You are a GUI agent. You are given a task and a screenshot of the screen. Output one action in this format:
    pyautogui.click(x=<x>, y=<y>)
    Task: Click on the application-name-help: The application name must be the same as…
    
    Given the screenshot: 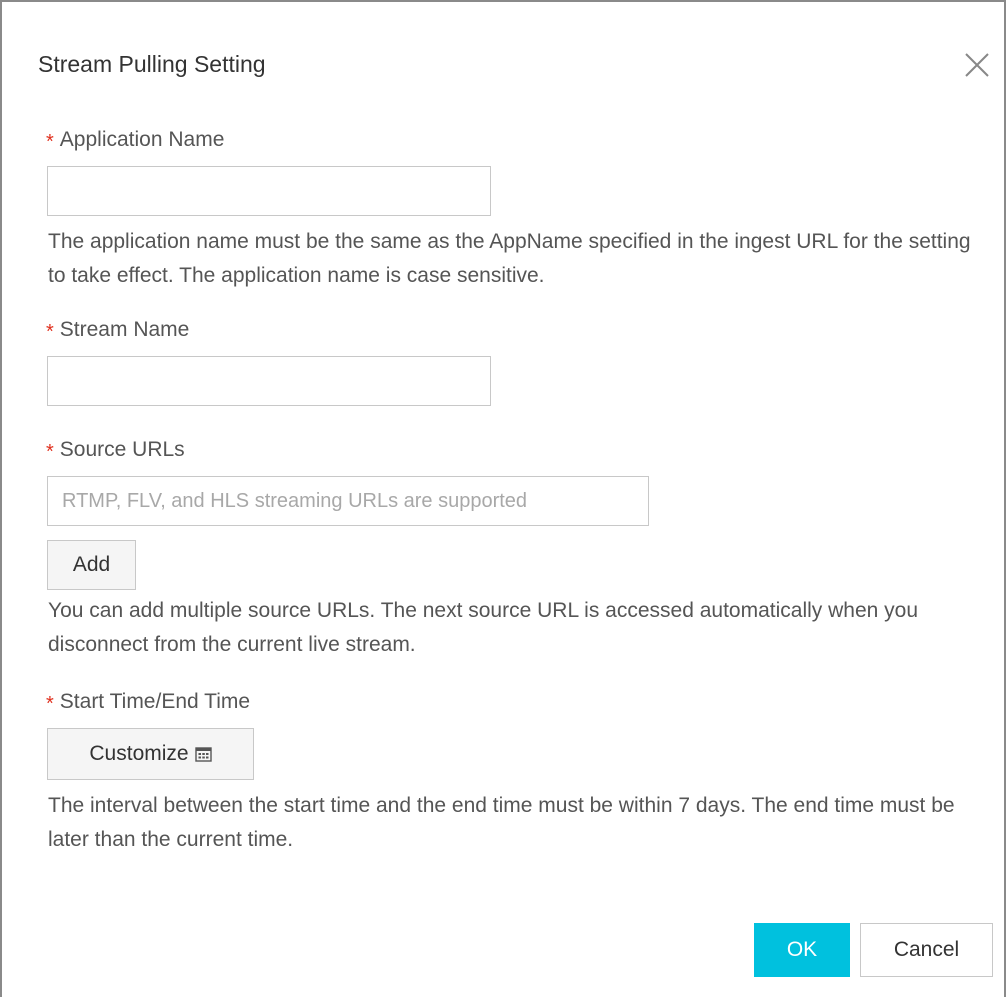 What is the action you would take?
    pyautogui.click(x=509, y=258)
    